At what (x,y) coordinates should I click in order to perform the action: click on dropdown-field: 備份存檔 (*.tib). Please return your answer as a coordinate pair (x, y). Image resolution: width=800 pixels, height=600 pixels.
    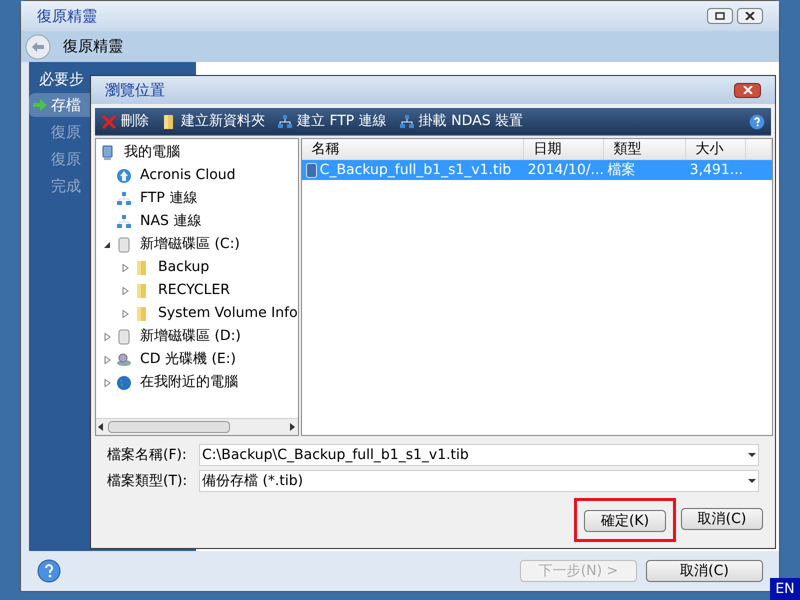
    Looking at the image, I should click on (479, 481).